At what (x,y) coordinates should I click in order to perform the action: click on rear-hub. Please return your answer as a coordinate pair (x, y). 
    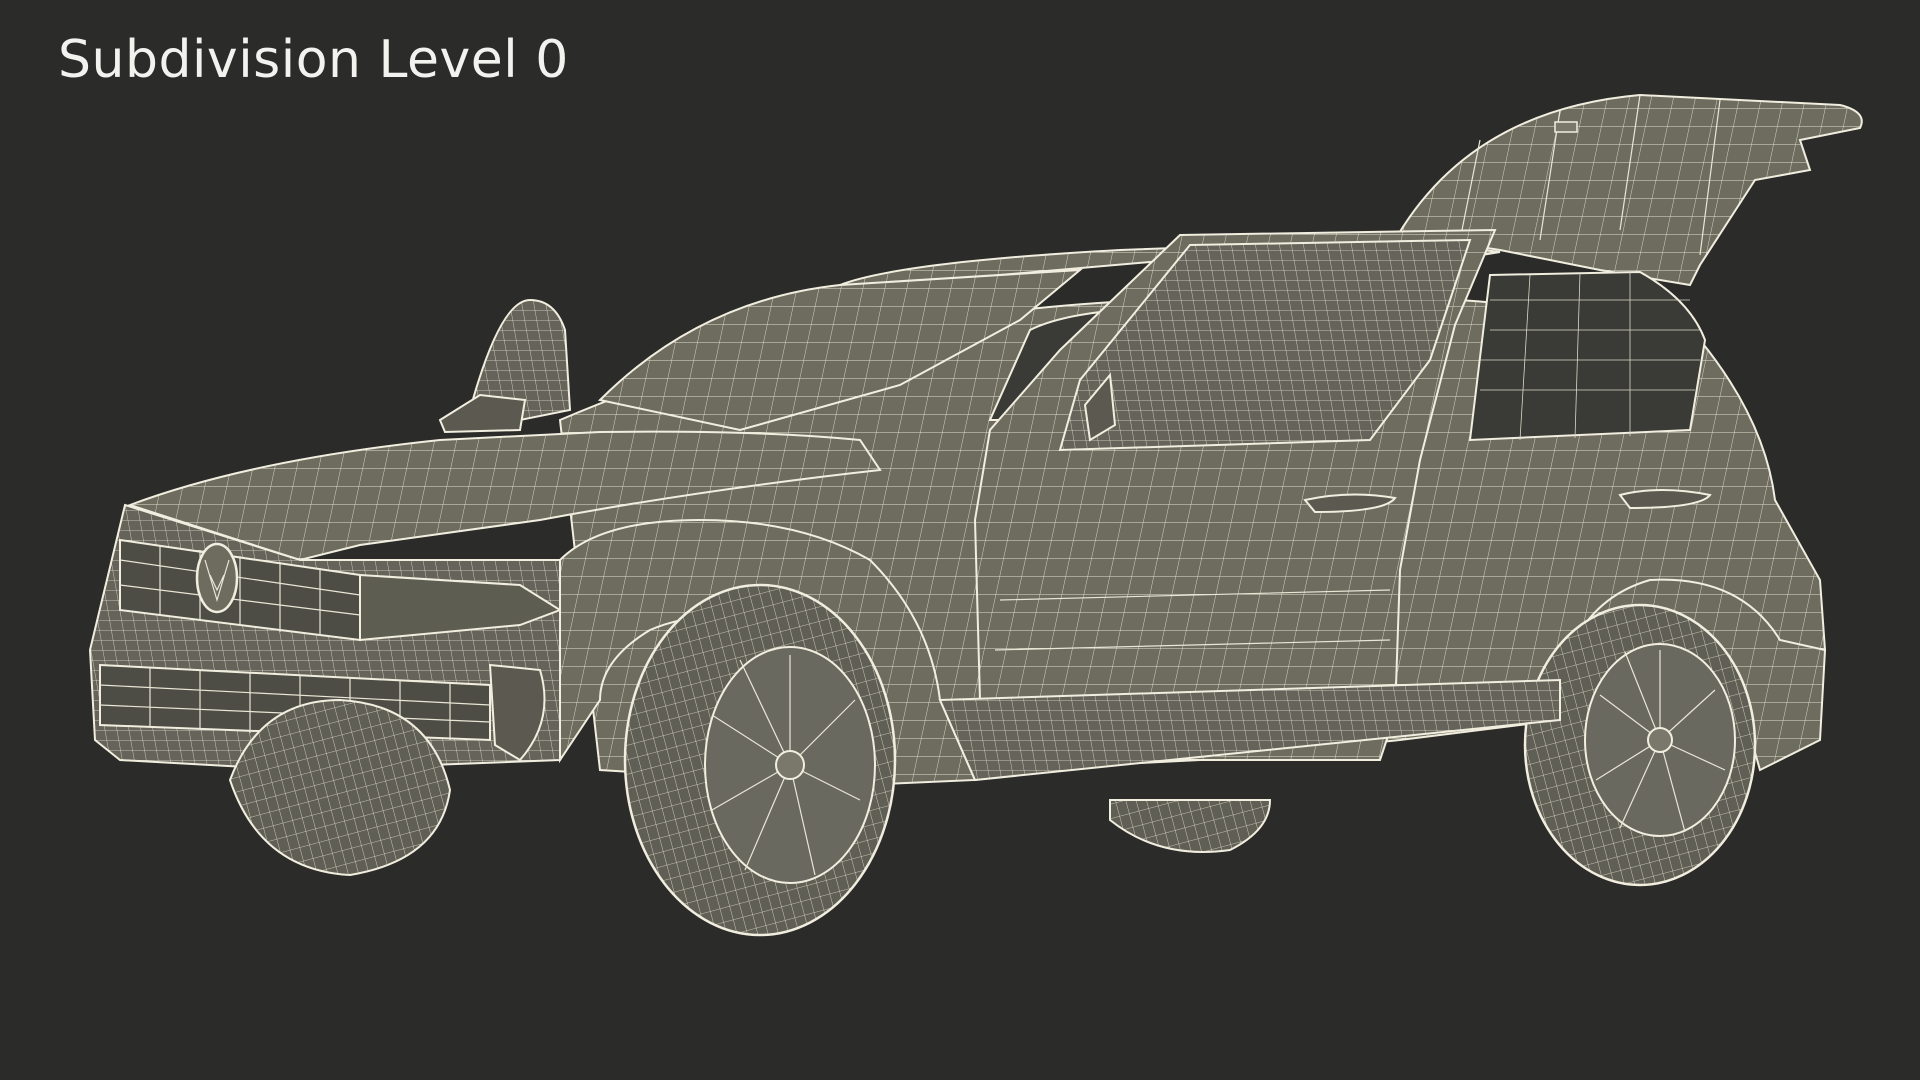
    Looking at the image, I should click on (1660, 740).